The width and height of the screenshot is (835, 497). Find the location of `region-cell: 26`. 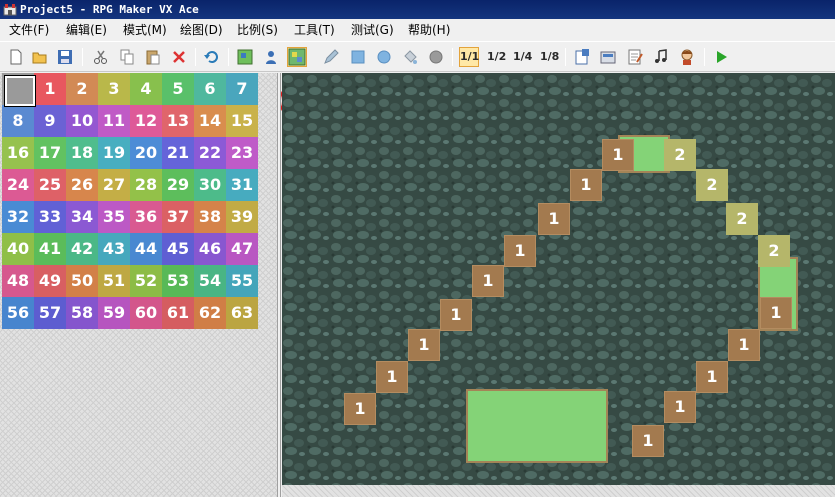

region-cell: 26 is located at coordinates (82, 185).